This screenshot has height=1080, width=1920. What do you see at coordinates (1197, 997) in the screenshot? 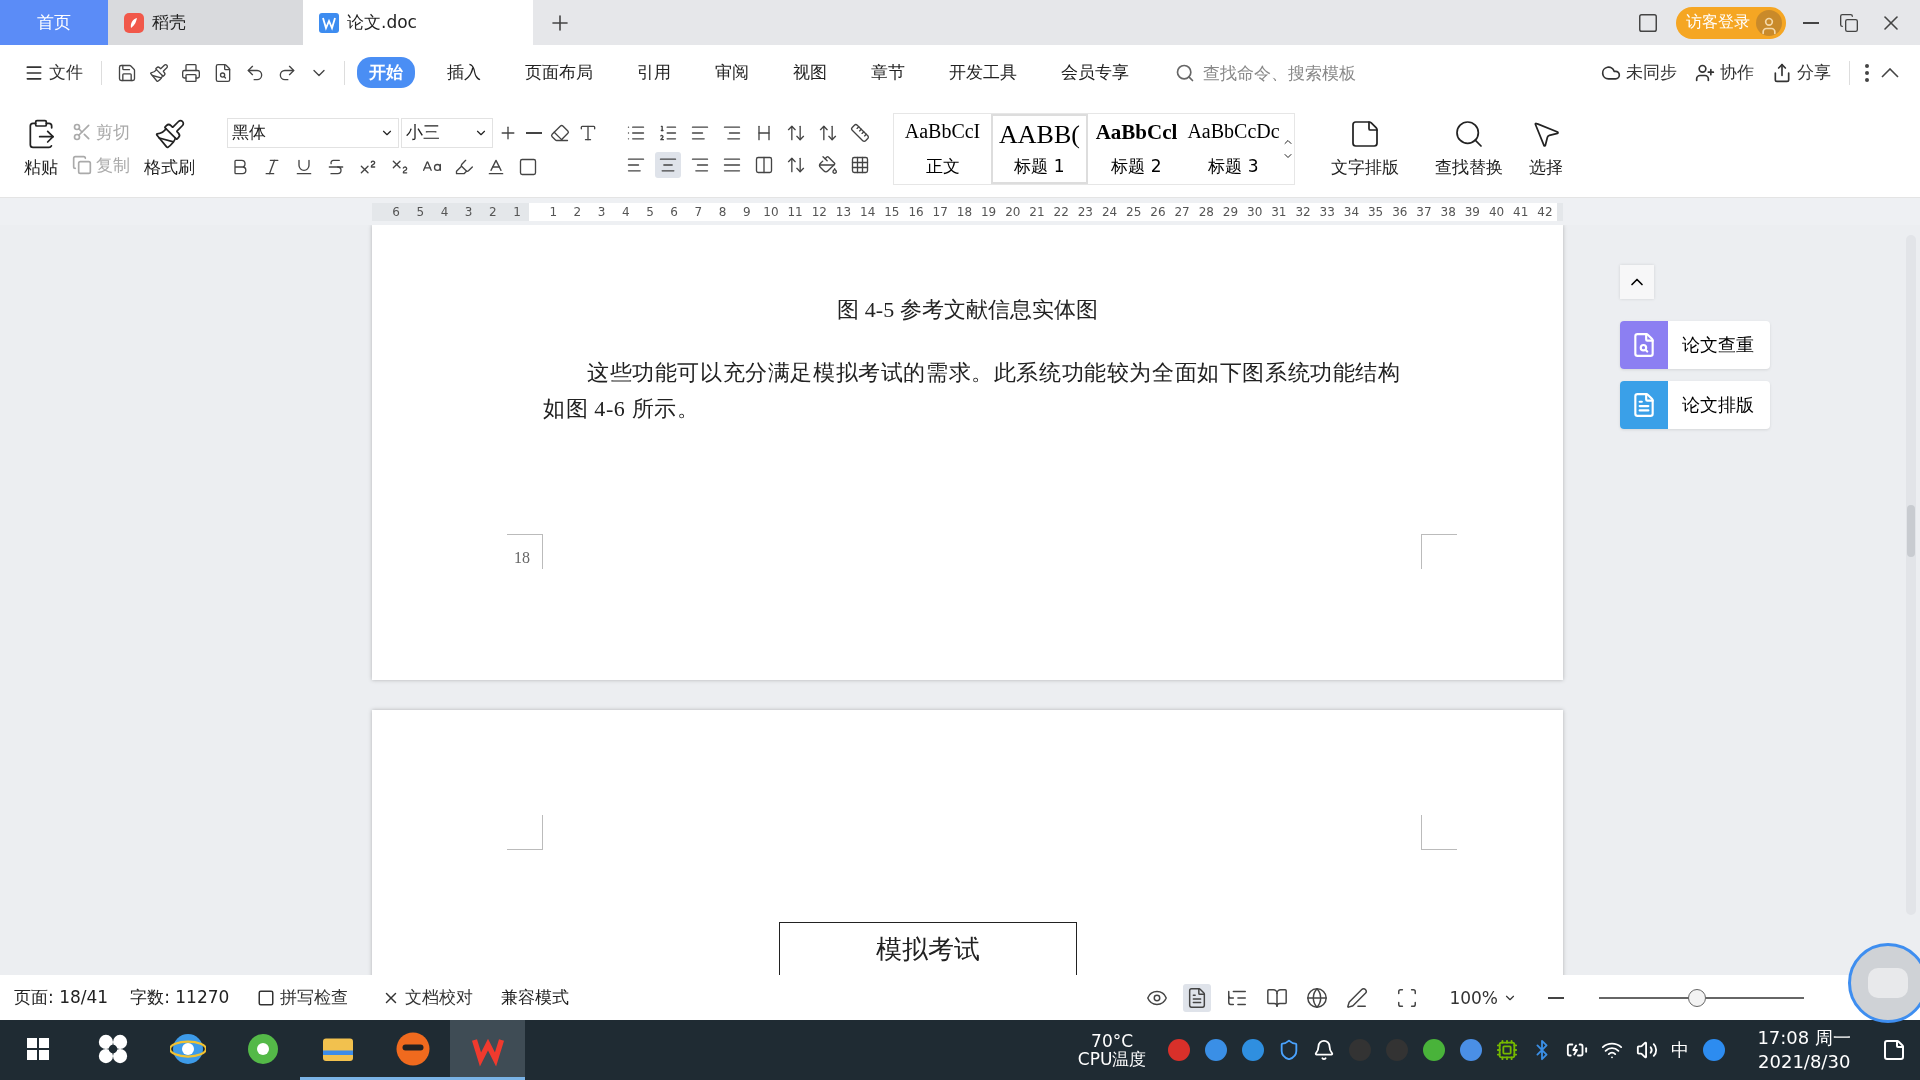
I see `page-view-button` at bounding box center [1197, 997].